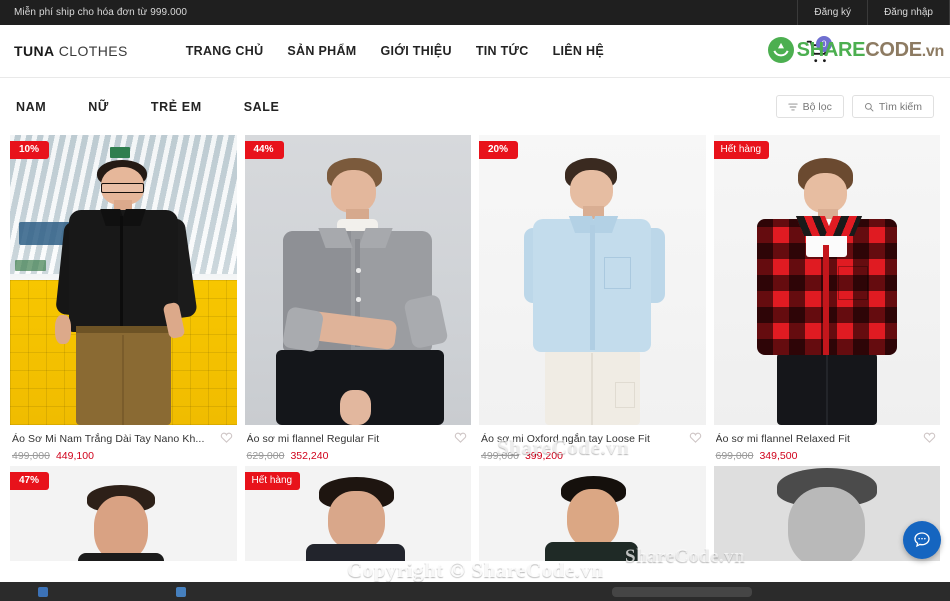 This screenshot has height=601, width=950. What do you see at coordinates (566, 439) in the screenshot?
I see `product-name: Áo sơ mi Oxford ngắn tay Loose Fit` at bounding box center [566, 439].